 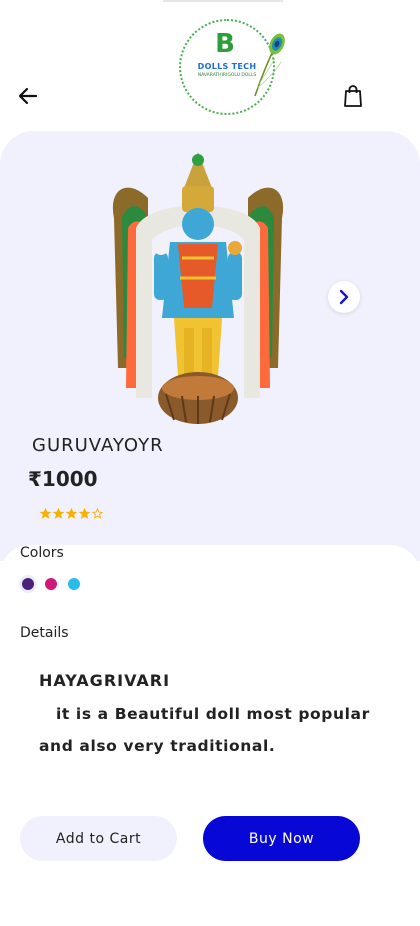 I want to click on rating-stars, so click(x=71, y=514).